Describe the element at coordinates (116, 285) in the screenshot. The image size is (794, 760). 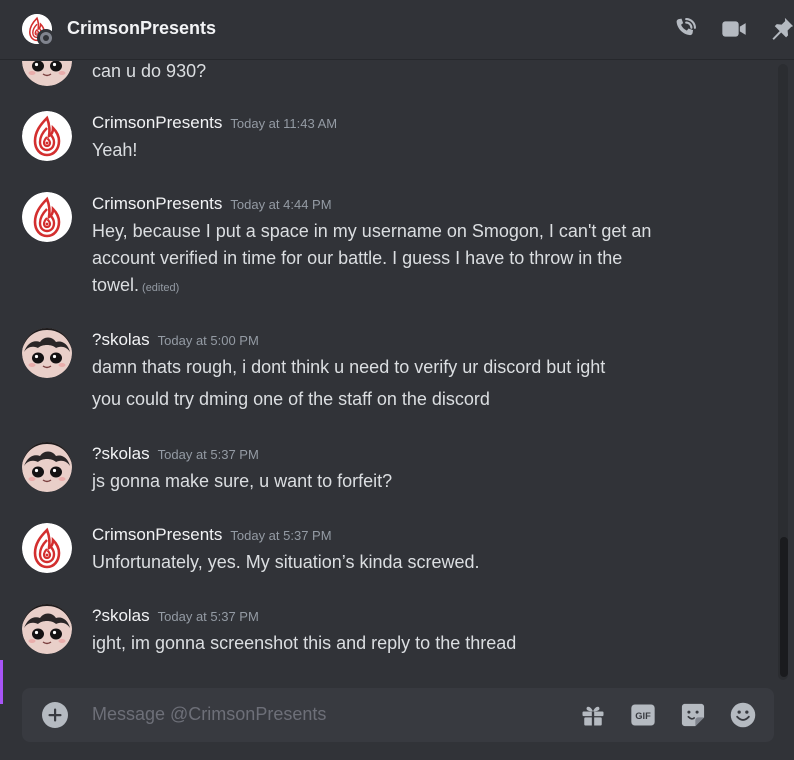
I see `message-text: towel.` at that location.